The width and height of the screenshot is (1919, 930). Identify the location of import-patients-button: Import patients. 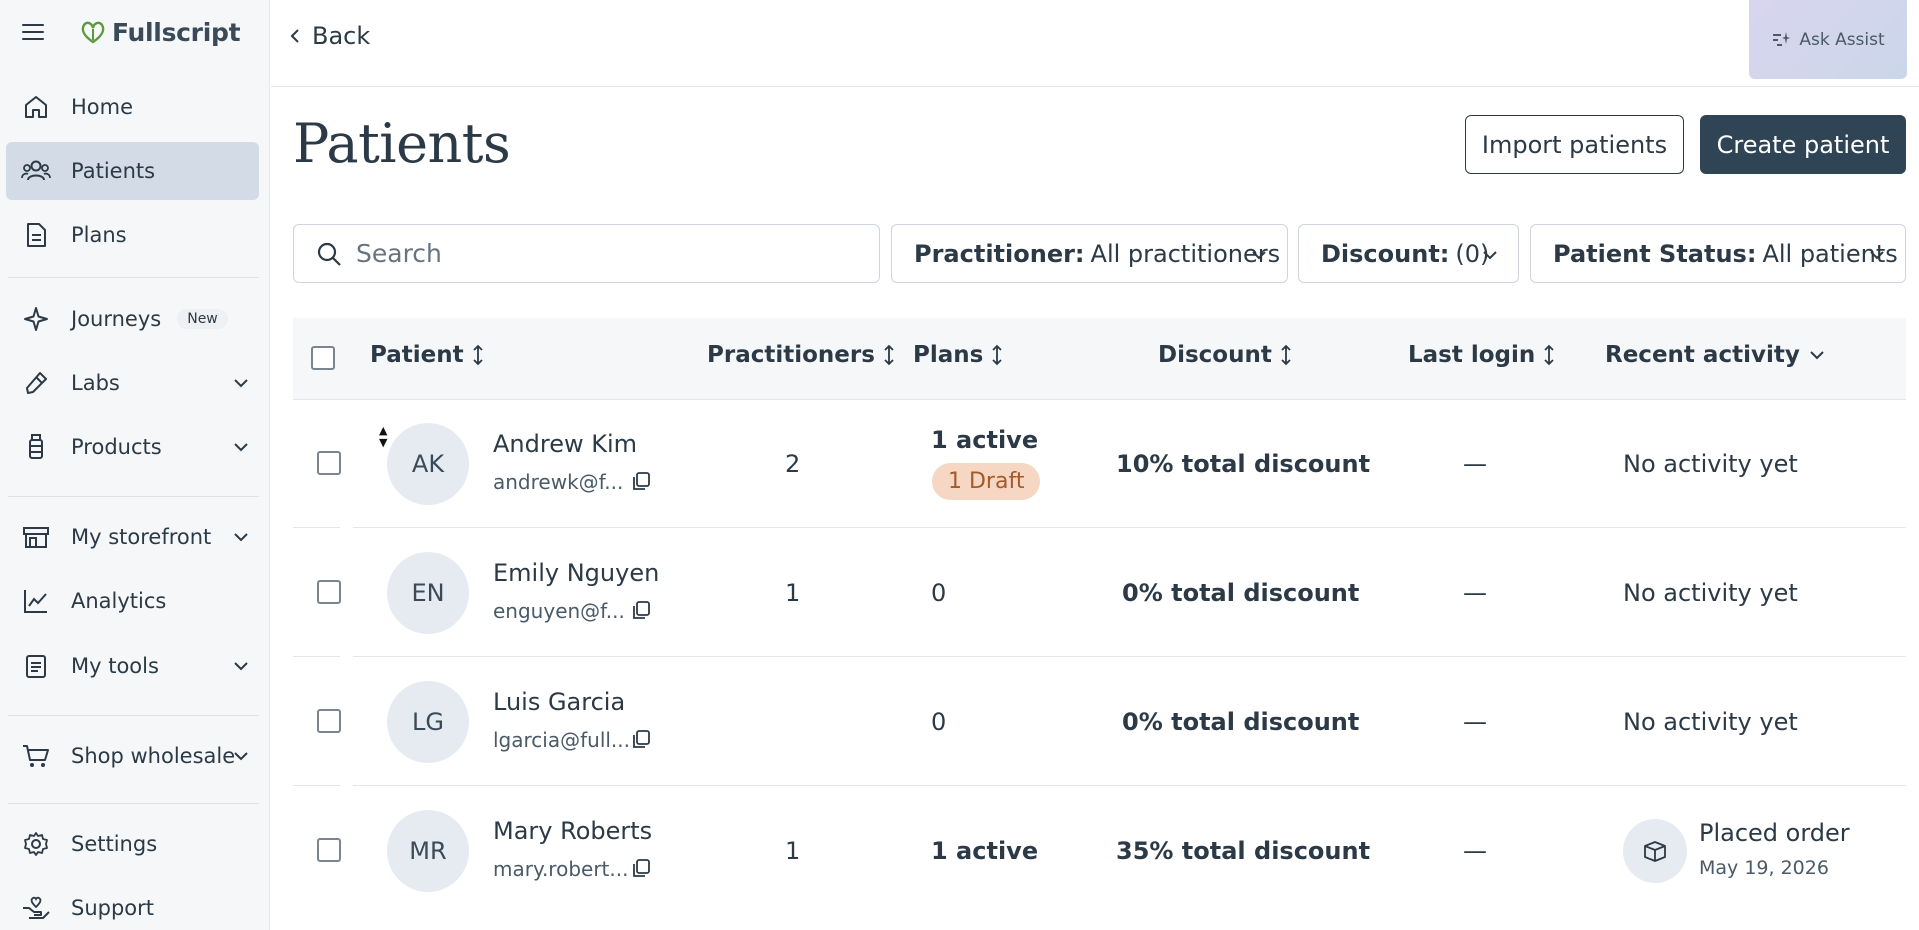
(1574, 144).